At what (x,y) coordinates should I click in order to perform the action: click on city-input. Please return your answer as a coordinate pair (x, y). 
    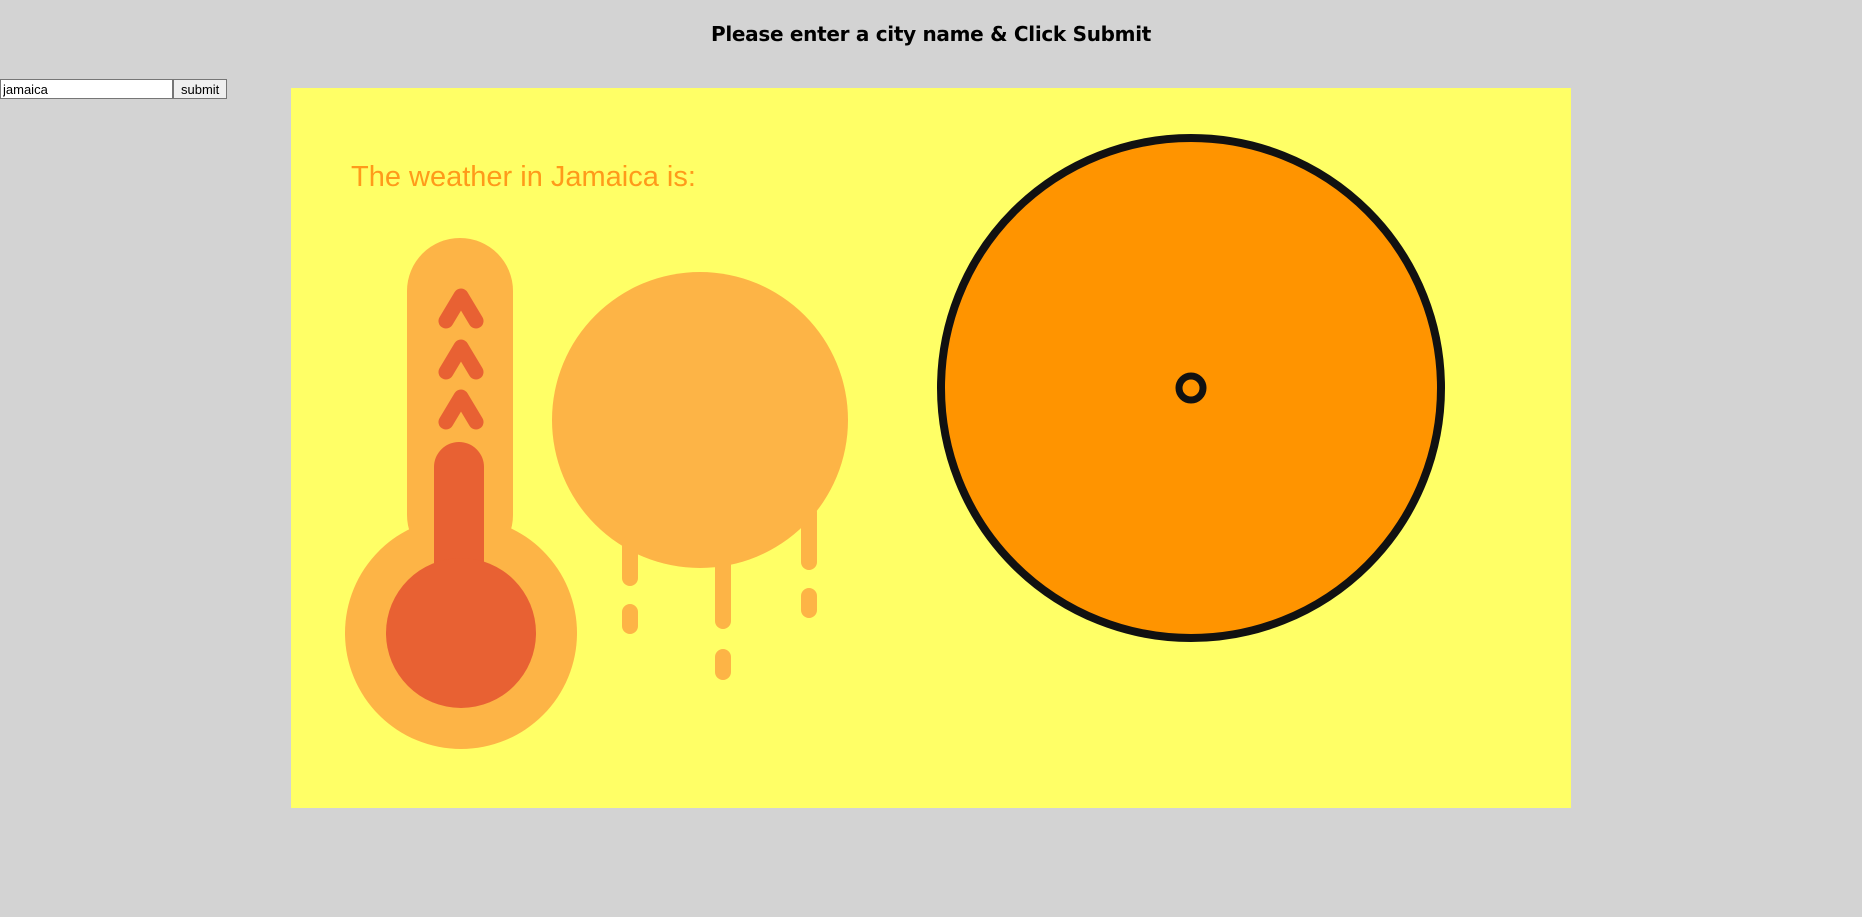
    Looking at the image, I should click on (86, 89).